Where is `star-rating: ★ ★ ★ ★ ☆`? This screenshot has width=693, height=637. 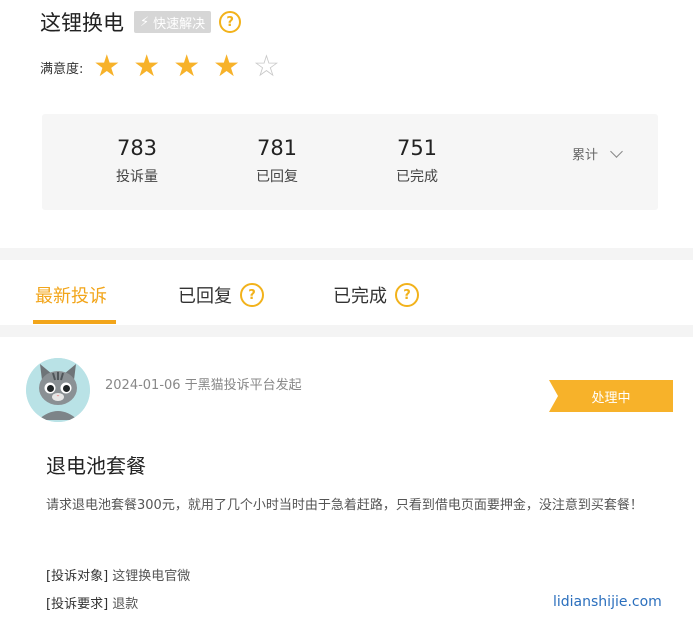
star-rating: ★ ★ ★ ★ ☆ is located at coordinates (193, 67).